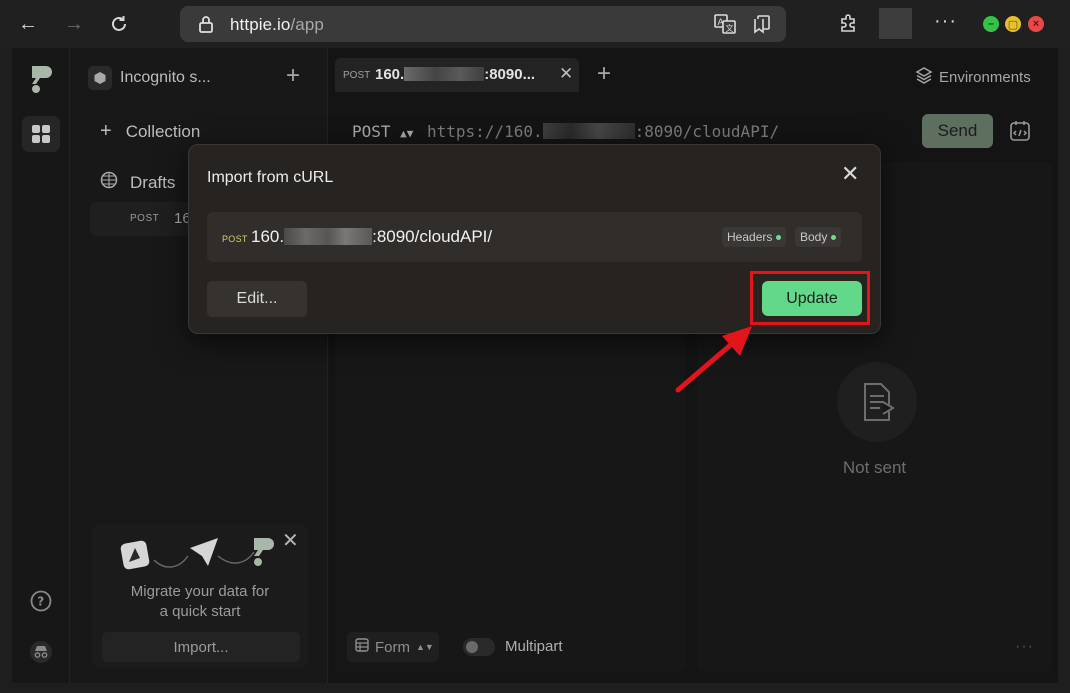 The height and width of the screenshot is (693, 1070). What do you see at coordinates (985, 77) in the screenshot?
I see `environments-label: Environments` at bounding box center [985, 77].